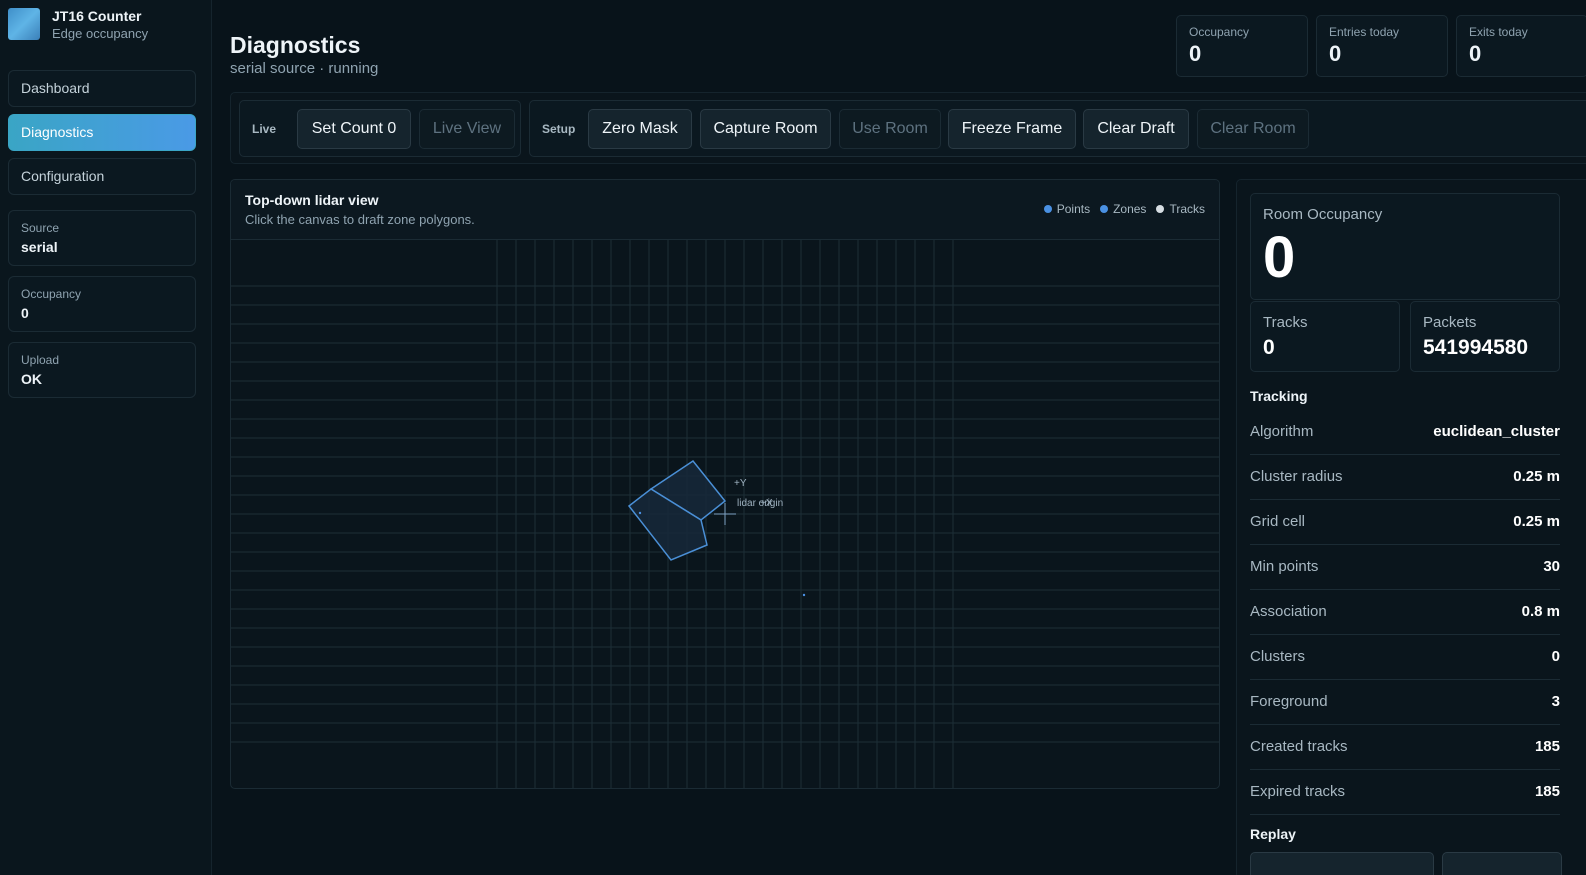  Describe the element at coordinates (1496, 431) in the screenshot. I see `tracking-value: euclidean_cluster` at that location.